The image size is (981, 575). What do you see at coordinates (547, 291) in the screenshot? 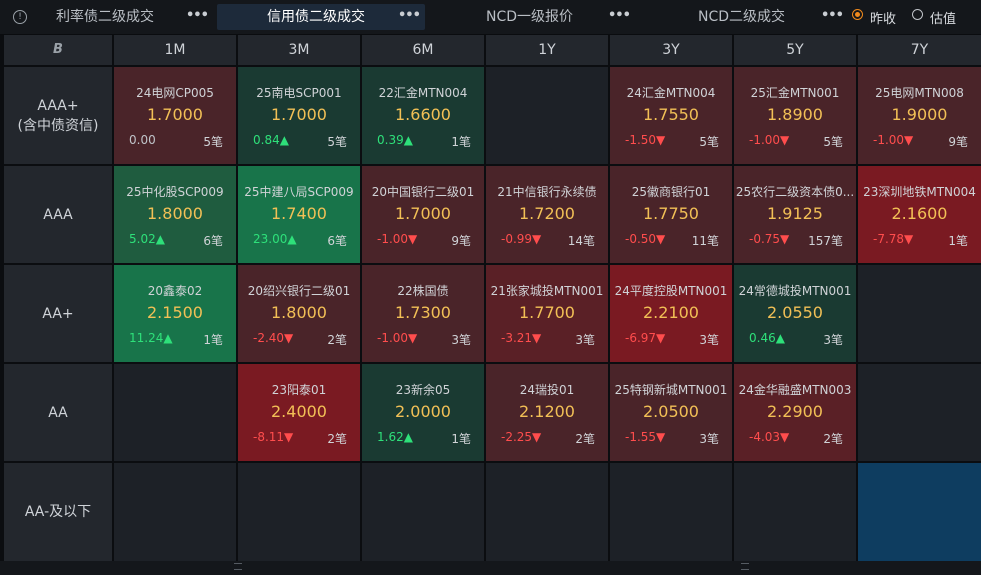
I see `bond-name: 21张家城投MTN001` at bounding box center [547, 291].